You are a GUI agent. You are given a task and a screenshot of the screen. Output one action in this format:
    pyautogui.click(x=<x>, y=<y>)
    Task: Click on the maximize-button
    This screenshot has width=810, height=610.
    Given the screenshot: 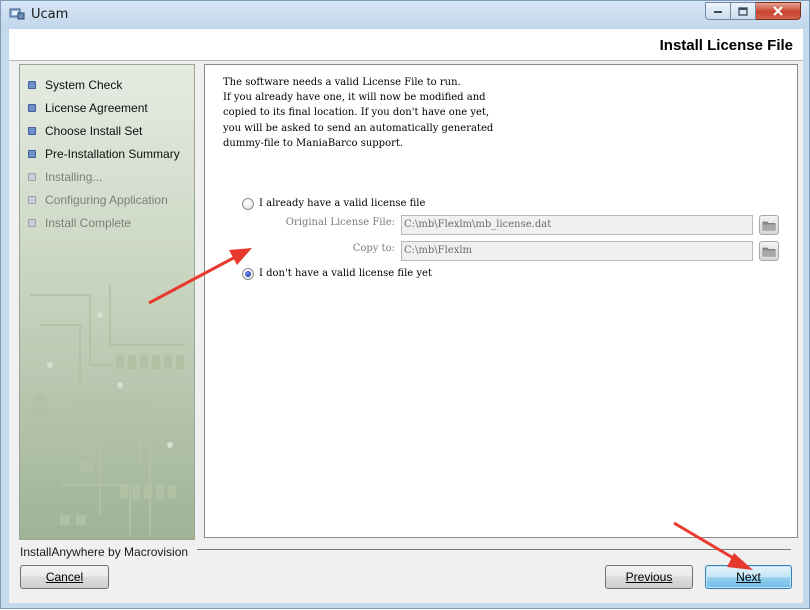 What is the action you would take?
    pyautogui.click(x=743, y=11)
    